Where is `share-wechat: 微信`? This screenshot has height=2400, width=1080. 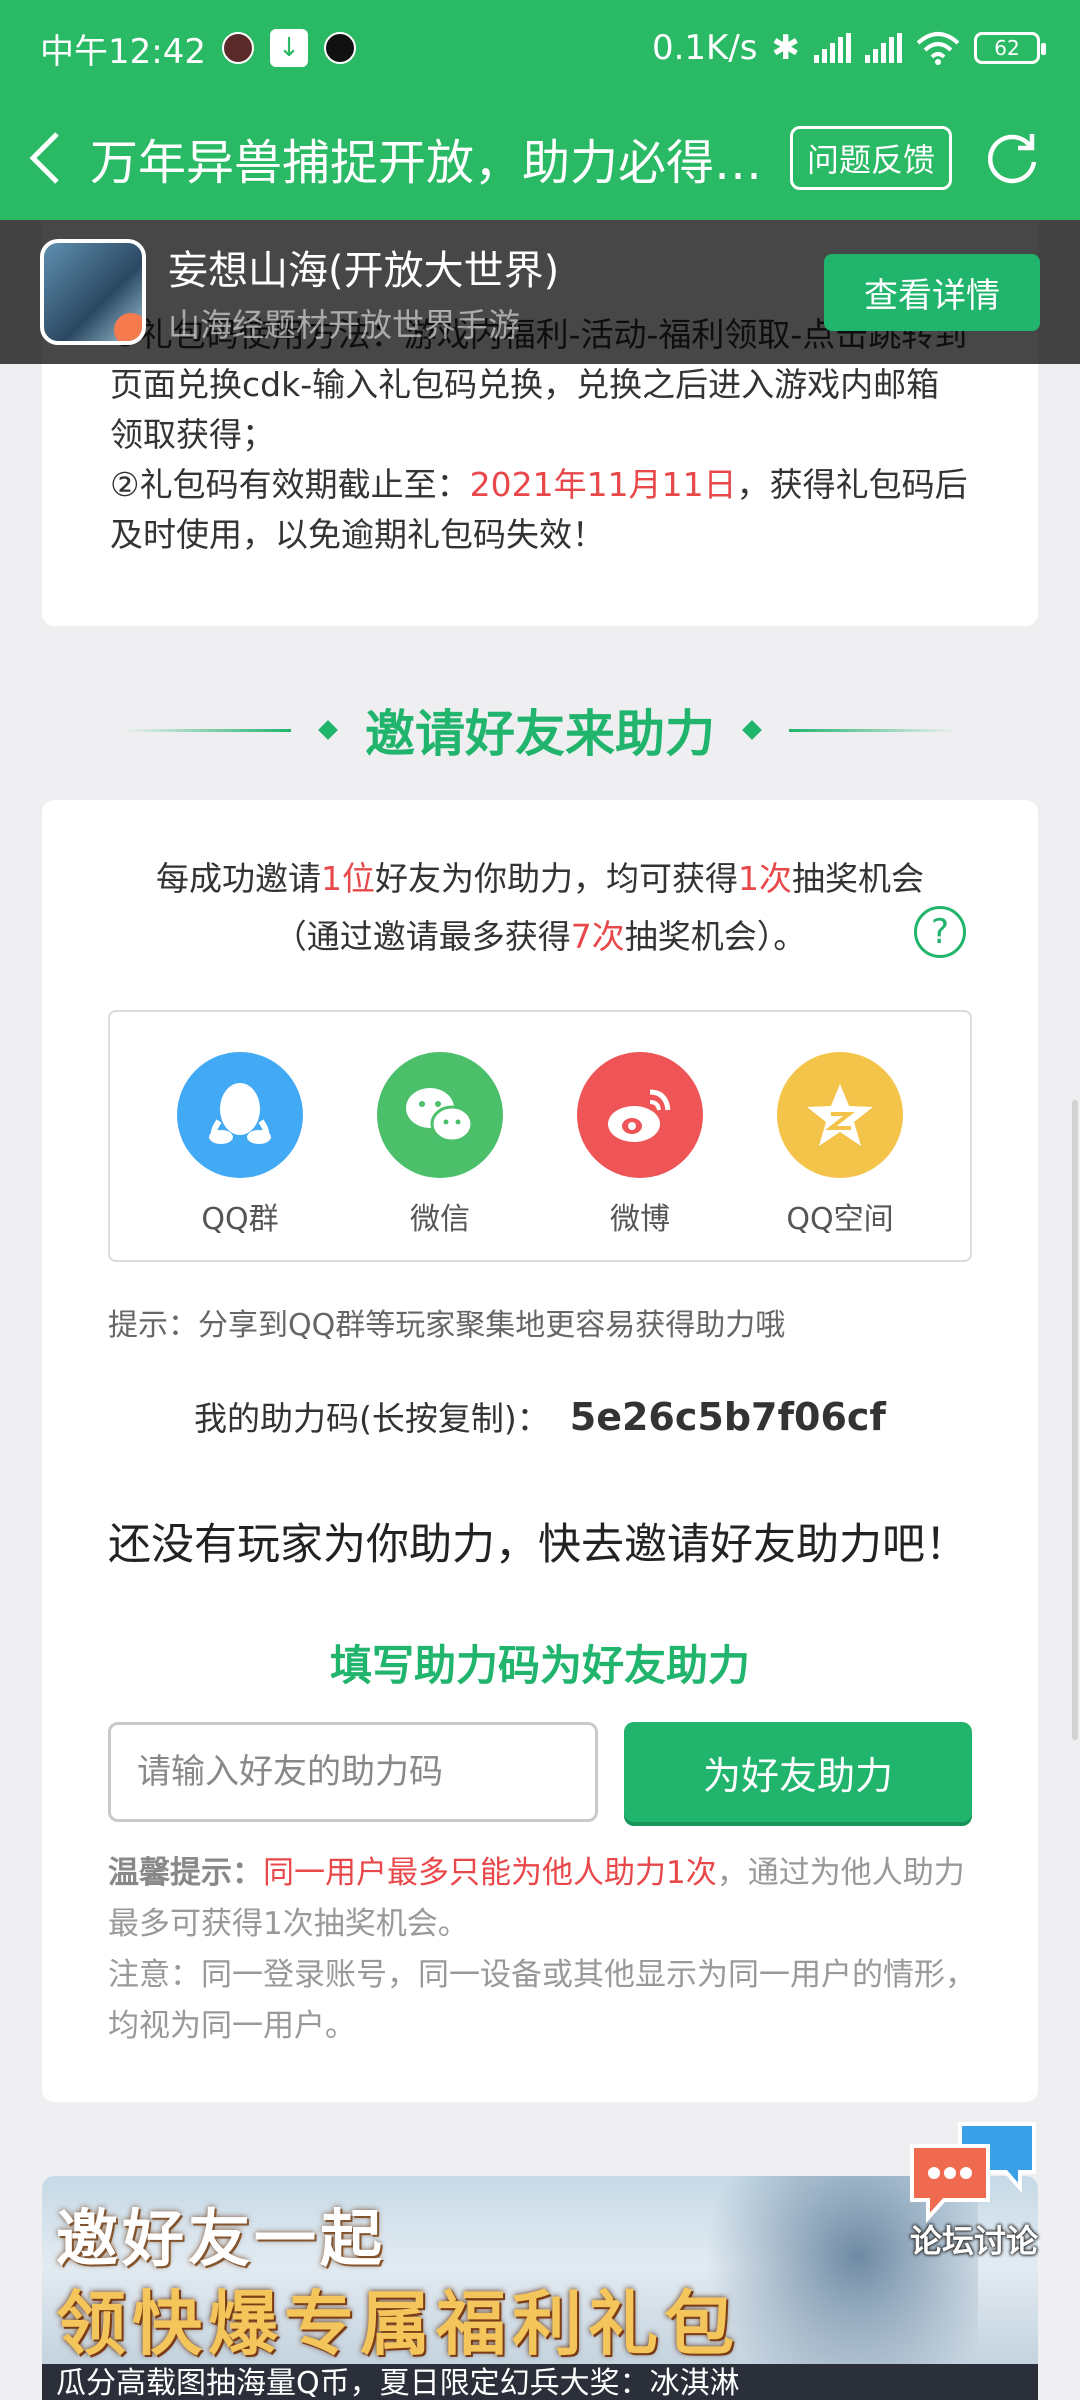
share-wechat: 微信 is located at coordinates (440, 1156).